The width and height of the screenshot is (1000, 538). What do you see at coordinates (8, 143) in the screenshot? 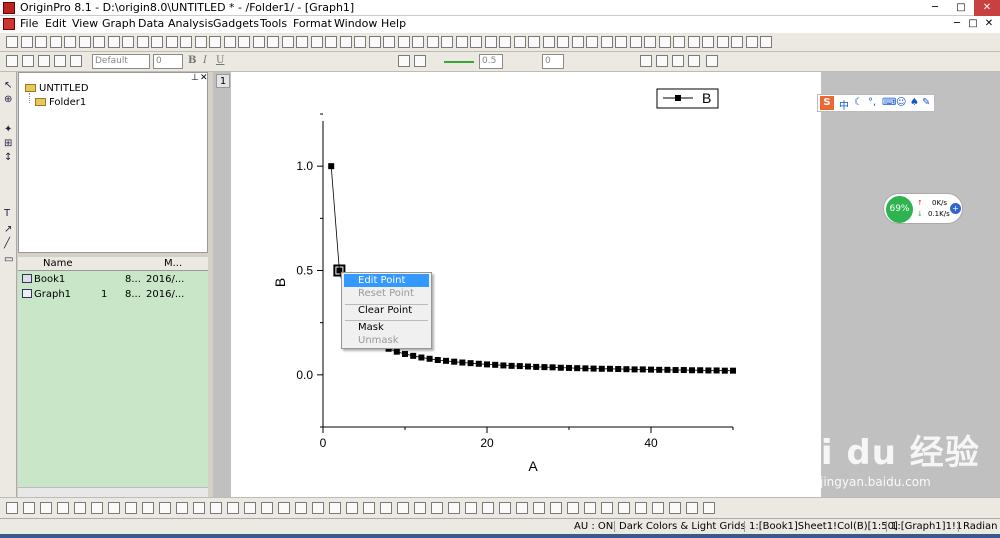
I see `data-reader-icon: ⊞` at bounding box center [8, 143].